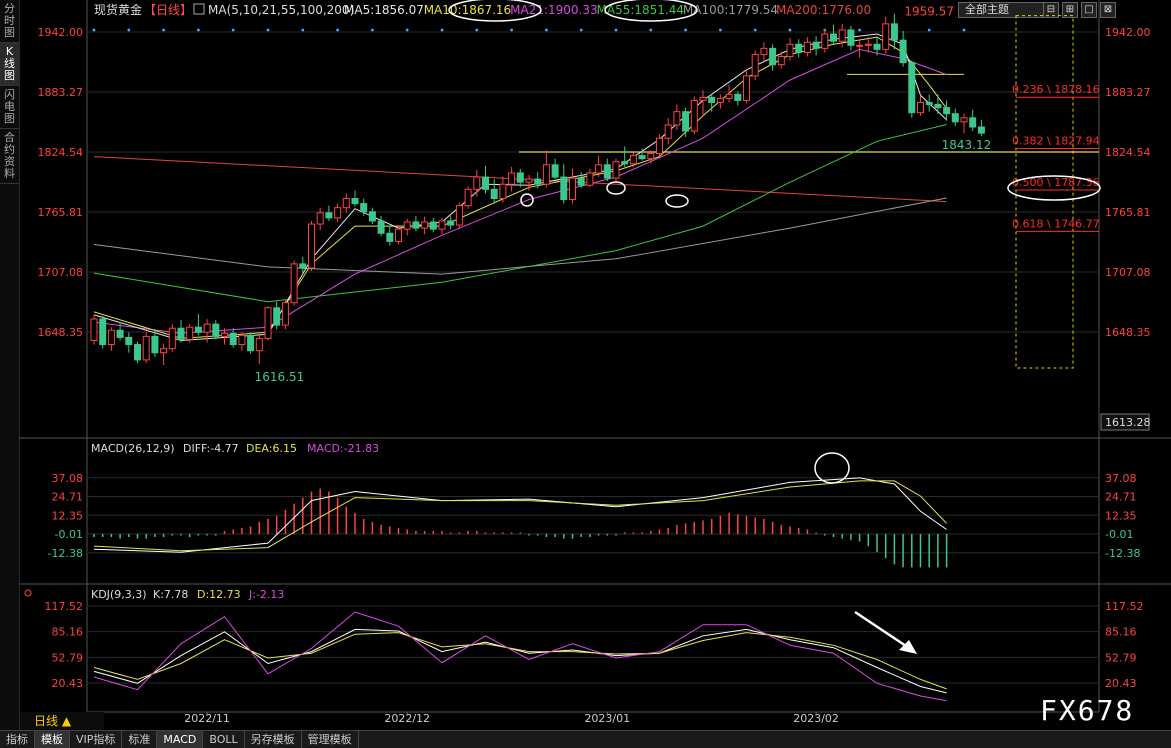  What do you see at coordinates (330, 739) in the screenshot?
I see `bottom-tab-7: 管理模板` at bounding box center [330, 739].